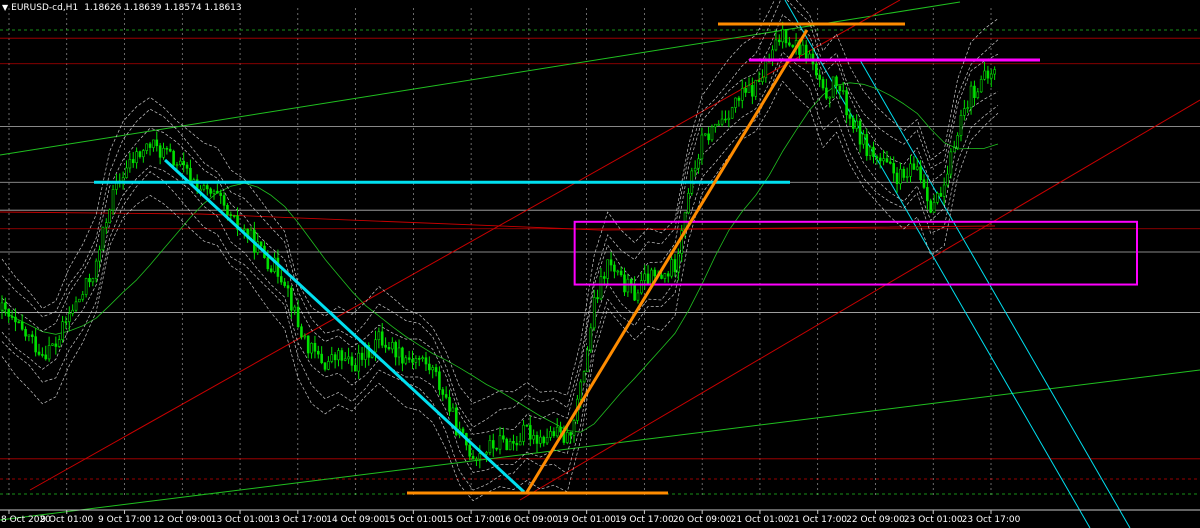 The image size is (1200, 528). I want to click on x-tick-label: 20 Oct 09:00, so click(702, 520).